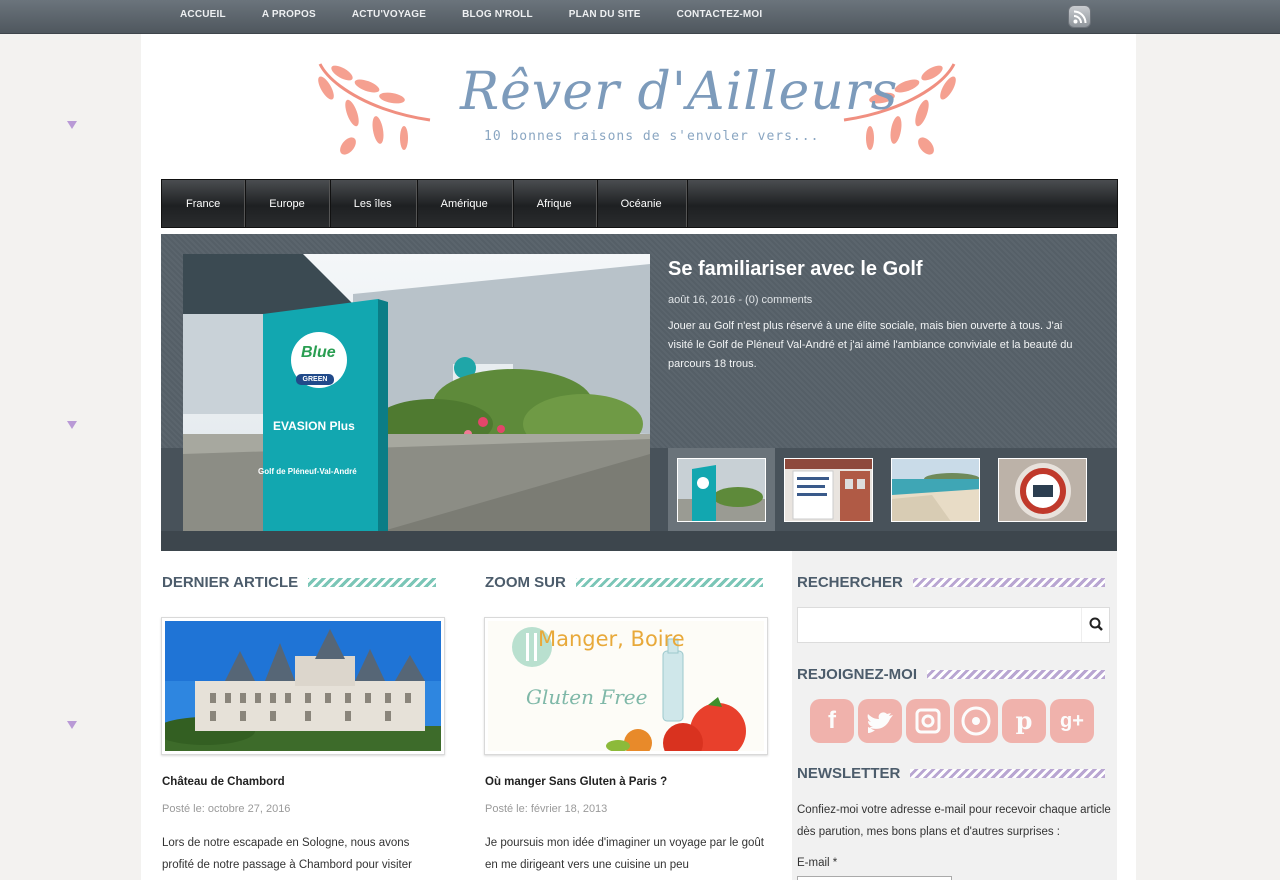 The height and width of the screenshot is (880, 1280). I want to click on thumbnail-golf, so click(721, 489).